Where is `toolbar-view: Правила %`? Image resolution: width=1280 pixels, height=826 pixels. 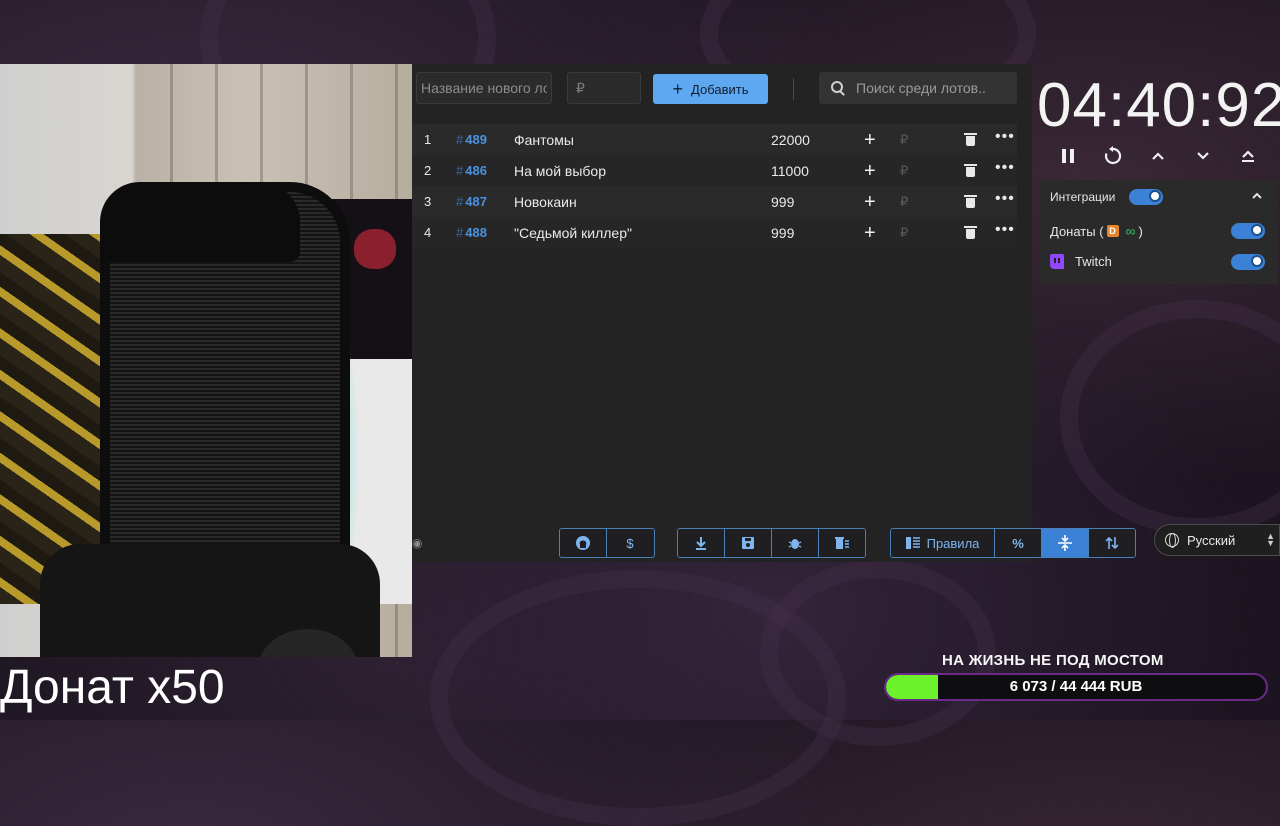
toolbar-view: Правила % is located at coordinates (1013, 543).